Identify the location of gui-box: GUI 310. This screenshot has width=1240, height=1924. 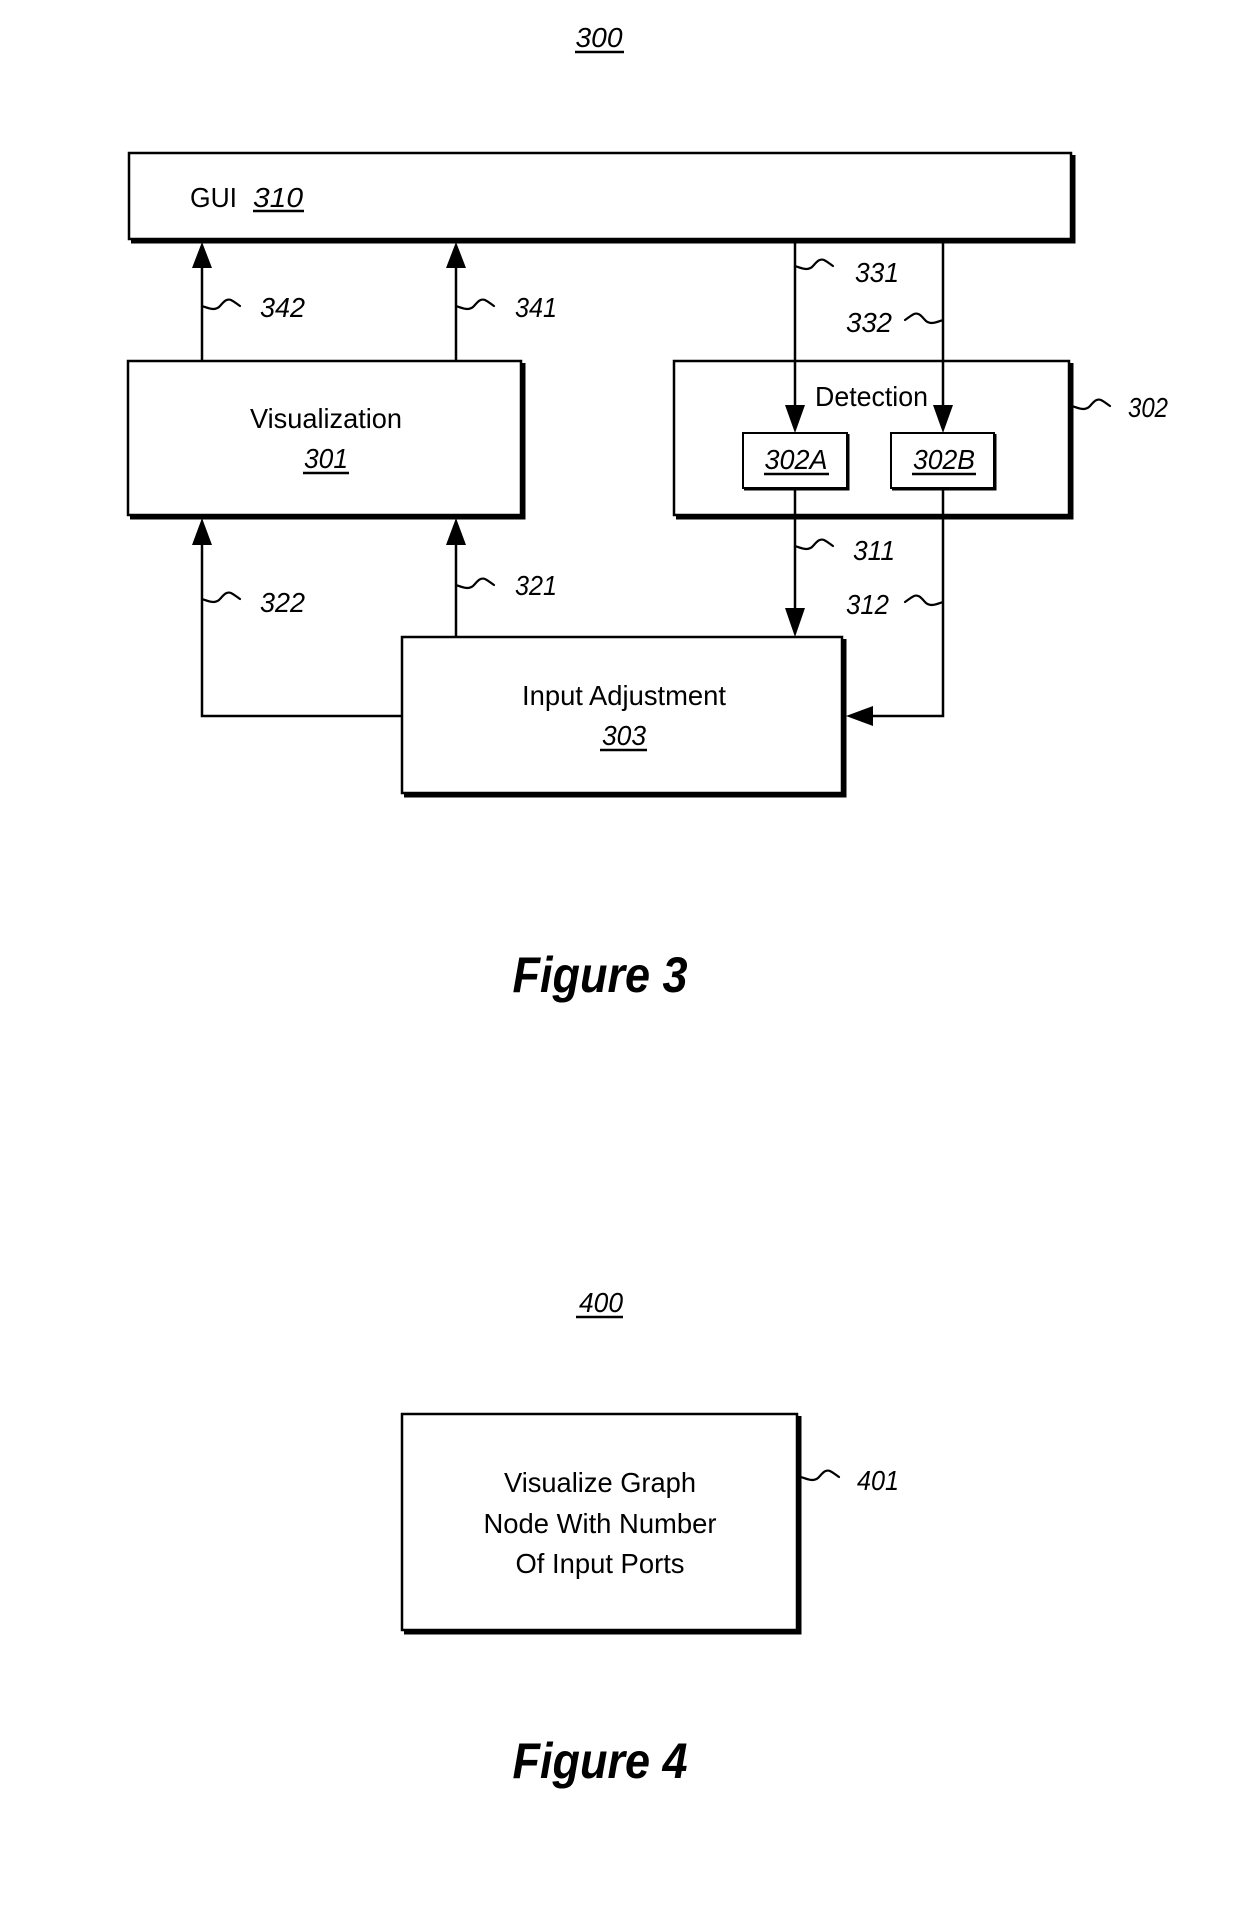
(601, 197).